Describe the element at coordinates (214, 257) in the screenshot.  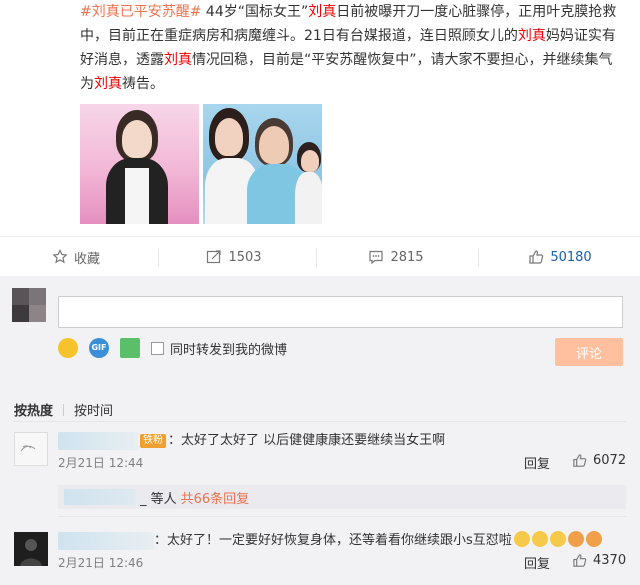
I see `repost-icon` at that location.